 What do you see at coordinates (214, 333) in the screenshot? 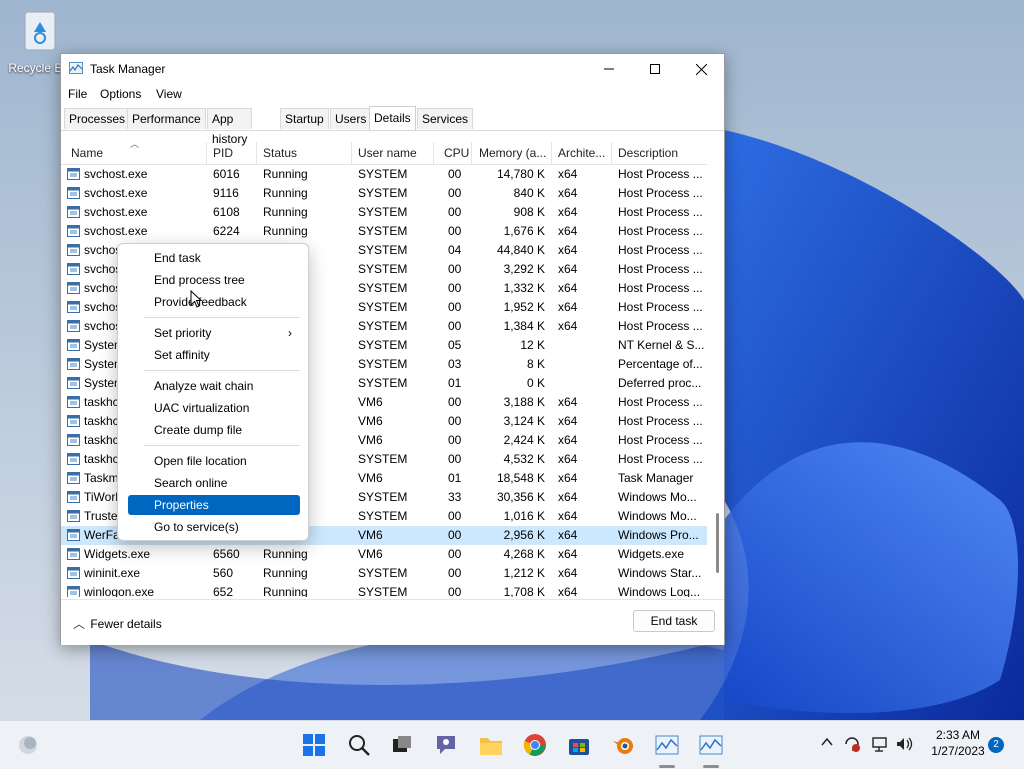
I see `menu-item-set-priority: Set priority ›` at bounding box center [214, 333].